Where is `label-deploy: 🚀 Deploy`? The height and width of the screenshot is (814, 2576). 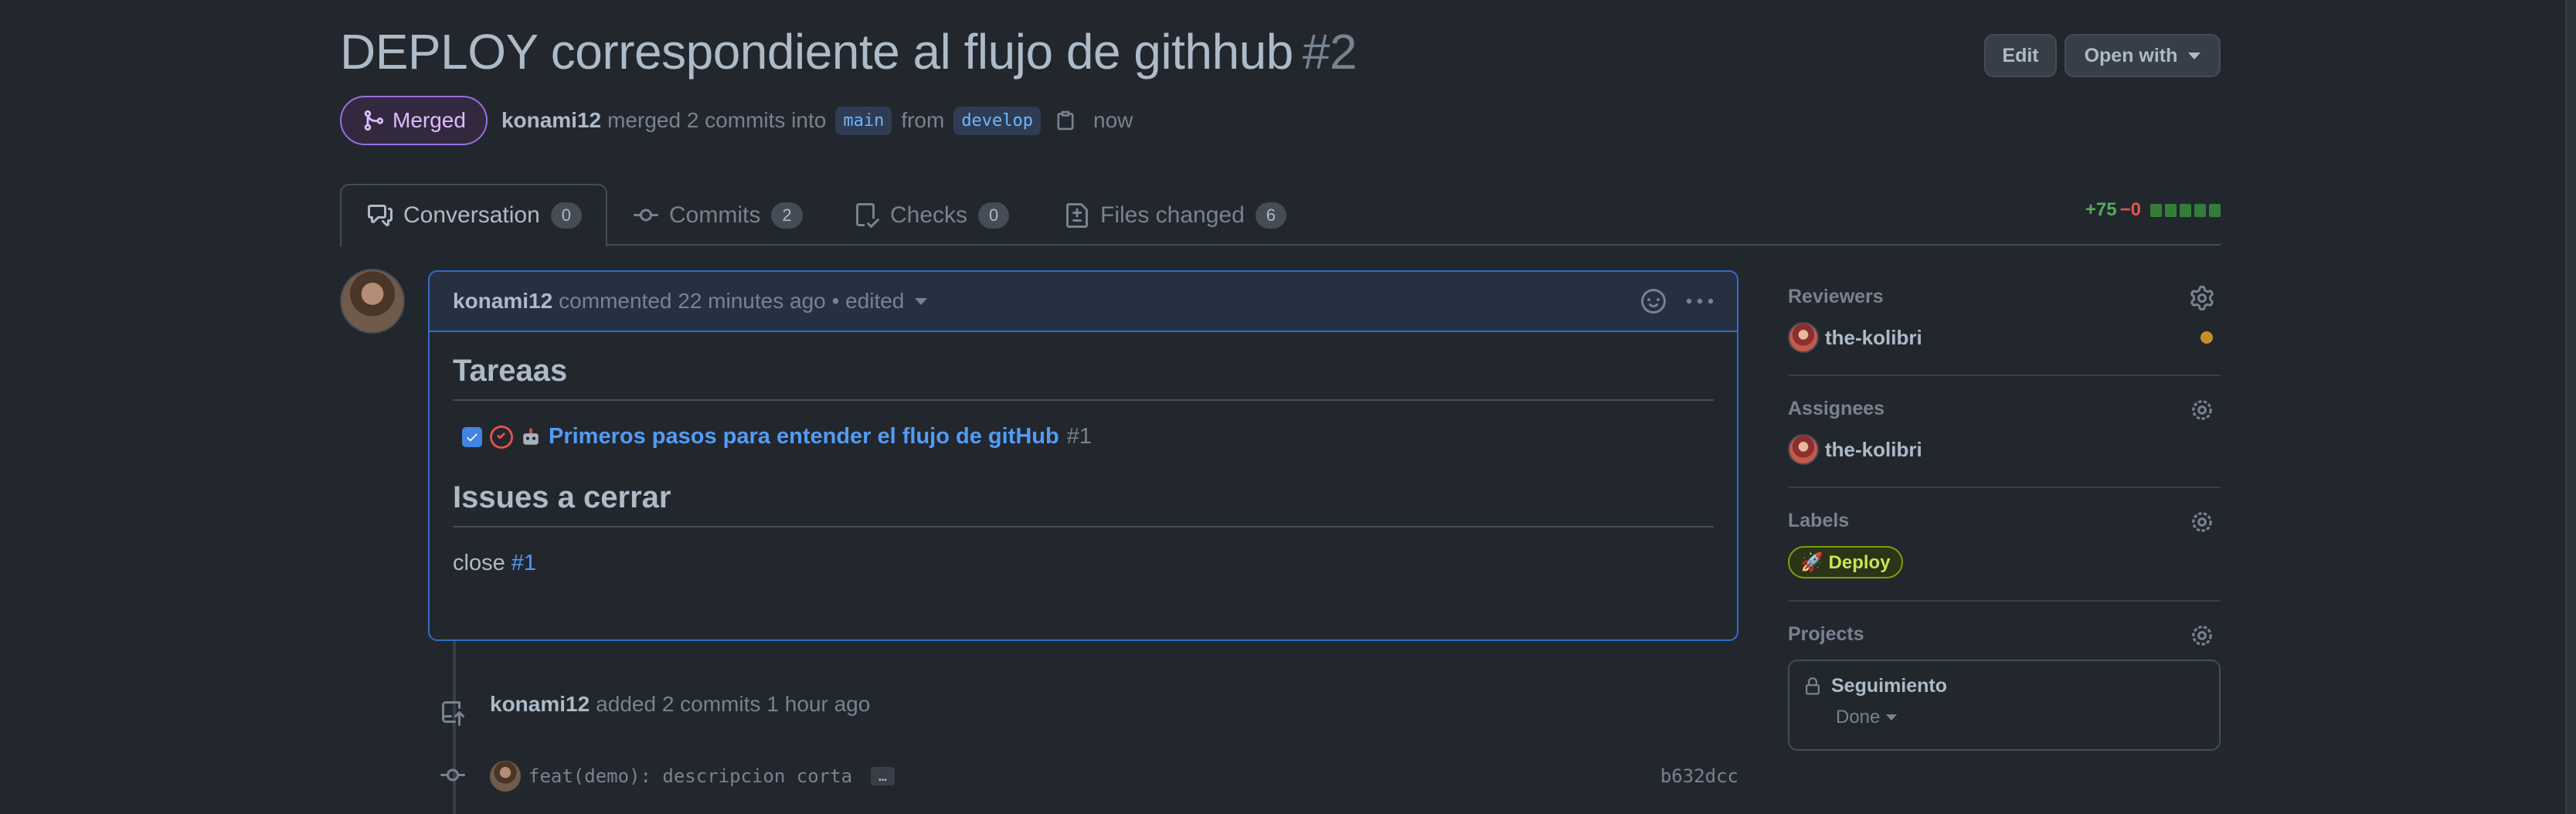
label-deploy: 🚀 Deploy is located at coordinates (1845, 562).